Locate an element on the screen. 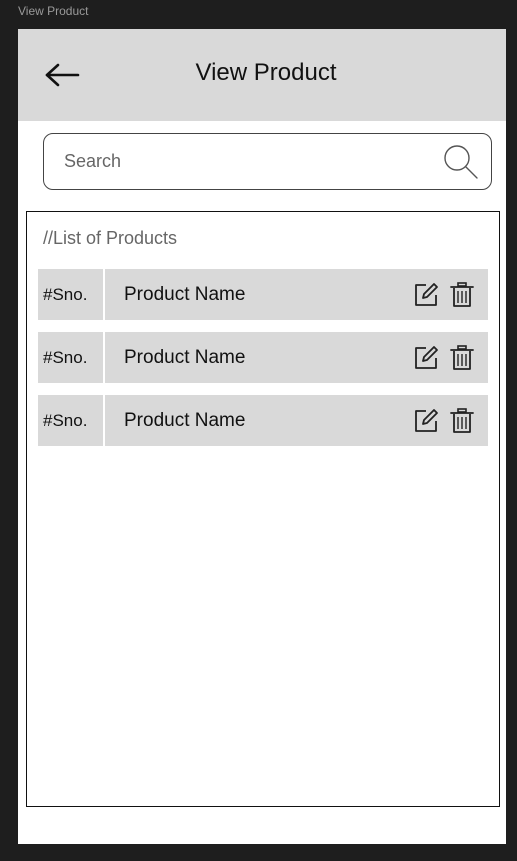  list-caption: //List of Products is located at coordinates (110, 238).